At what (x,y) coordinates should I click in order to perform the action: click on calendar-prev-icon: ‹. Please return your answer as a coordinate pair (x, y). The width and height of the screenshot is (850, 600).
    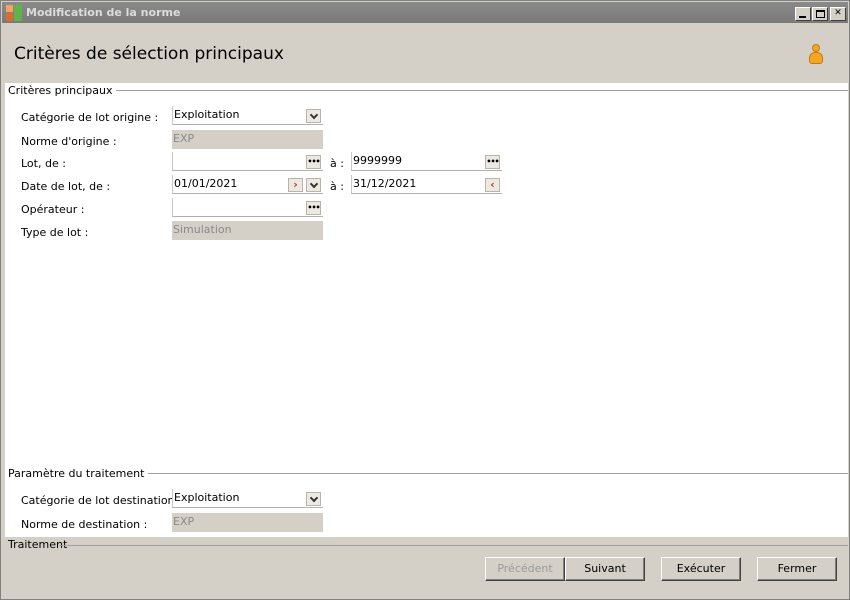
    Looking at the image, I should click on (492, 184).